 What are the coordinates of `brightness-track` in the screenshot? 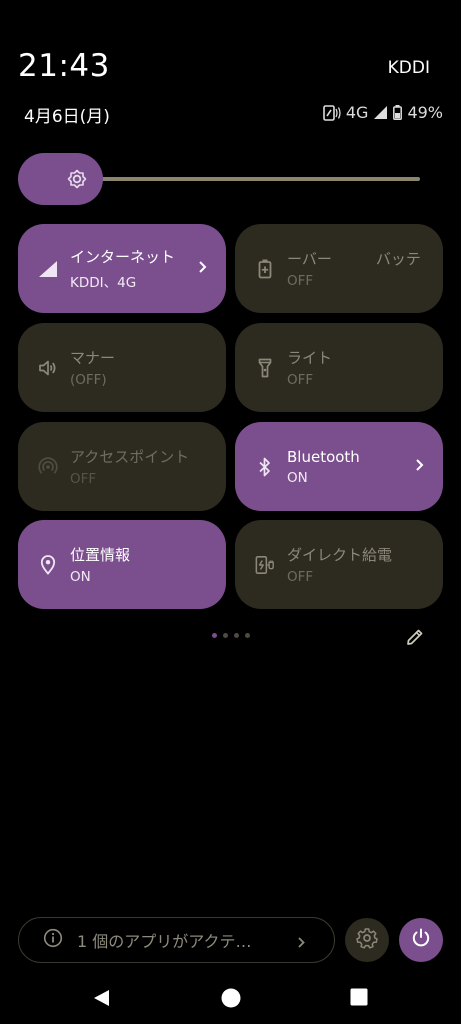 It's located at (254, 179).